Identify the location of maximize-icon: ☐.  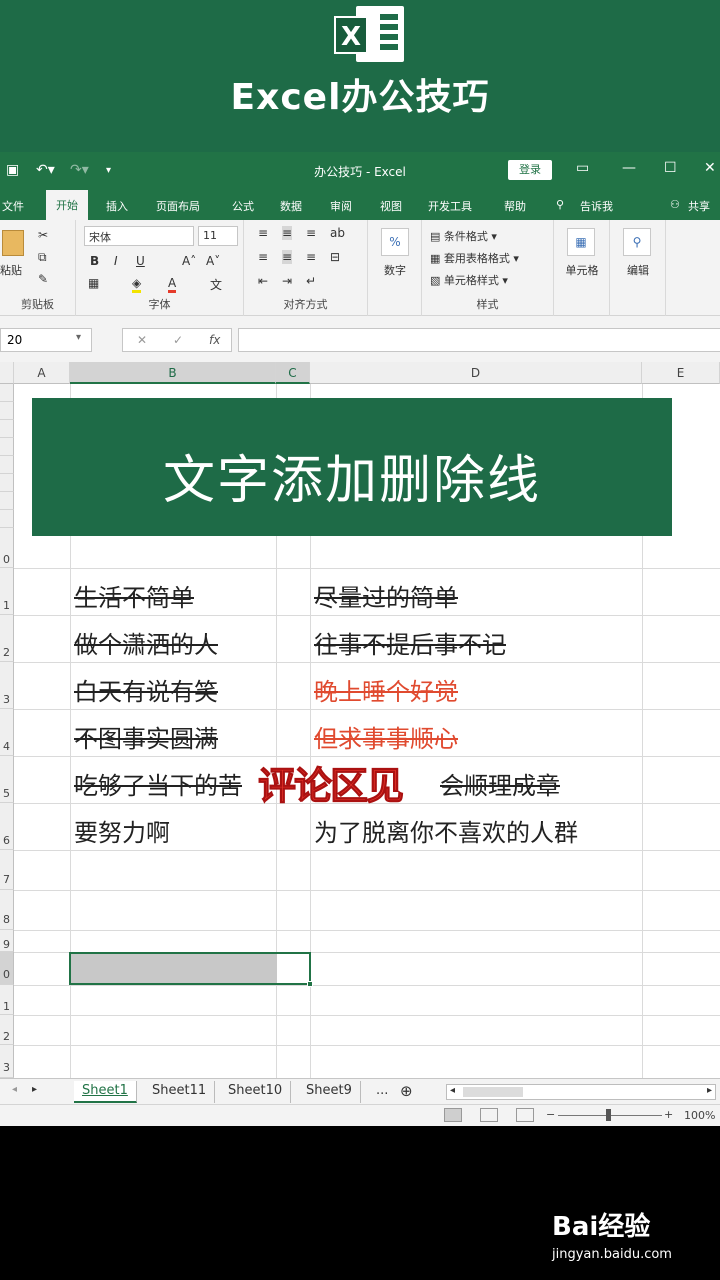
(670, 168).